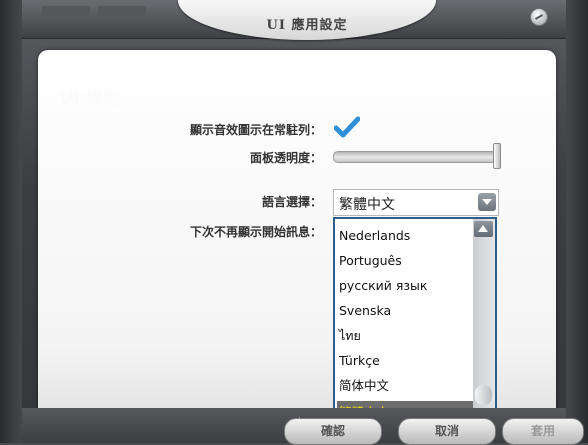 The image size is (588, 445). Describe the element at coordinates (406, 261) in the screenshot. I see `language-option: Português` at that location.